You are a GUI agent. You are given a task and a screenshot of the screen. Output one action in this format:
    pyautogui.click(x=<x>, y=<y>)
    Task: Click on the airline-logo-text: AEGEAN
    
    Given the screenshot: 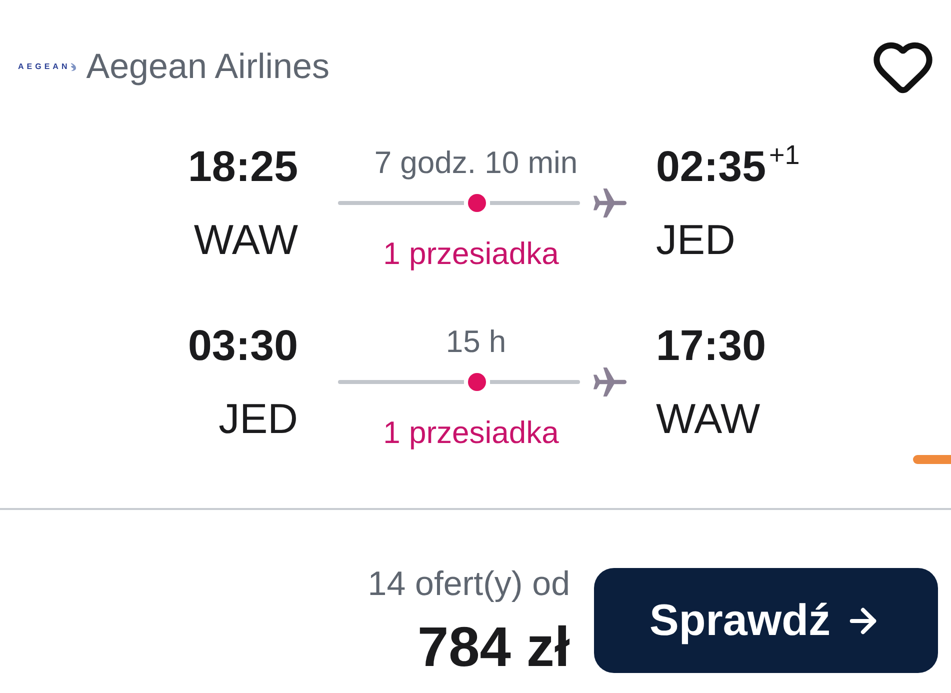 What is the action you would take?
    pyautogui.click(x=44, y=67)
    